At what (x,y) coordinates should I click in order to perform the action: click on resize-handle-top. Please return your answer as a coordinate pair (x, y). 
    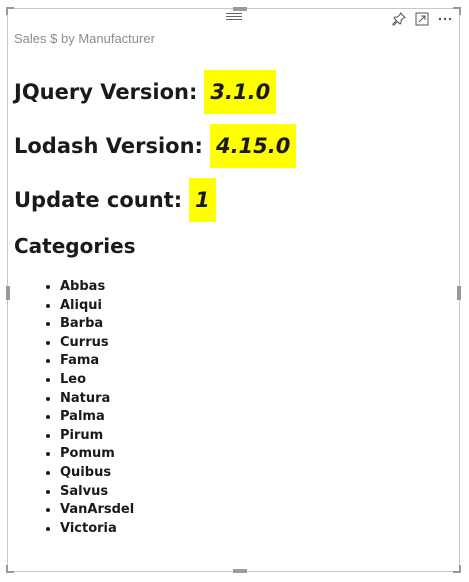
    Looking at the image, I should click on (240, 9).